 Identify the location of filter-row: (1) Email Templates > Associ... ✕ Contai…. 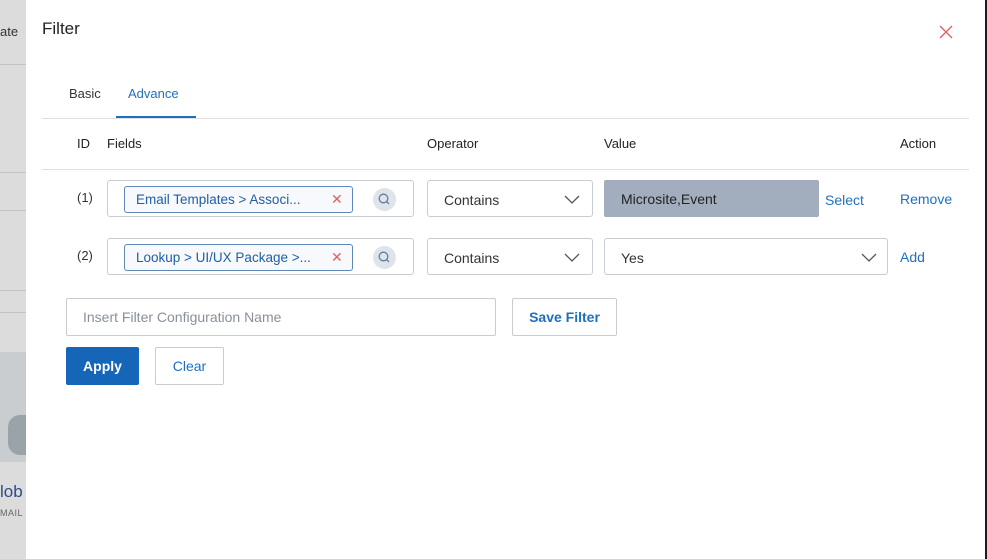
(505, 199).